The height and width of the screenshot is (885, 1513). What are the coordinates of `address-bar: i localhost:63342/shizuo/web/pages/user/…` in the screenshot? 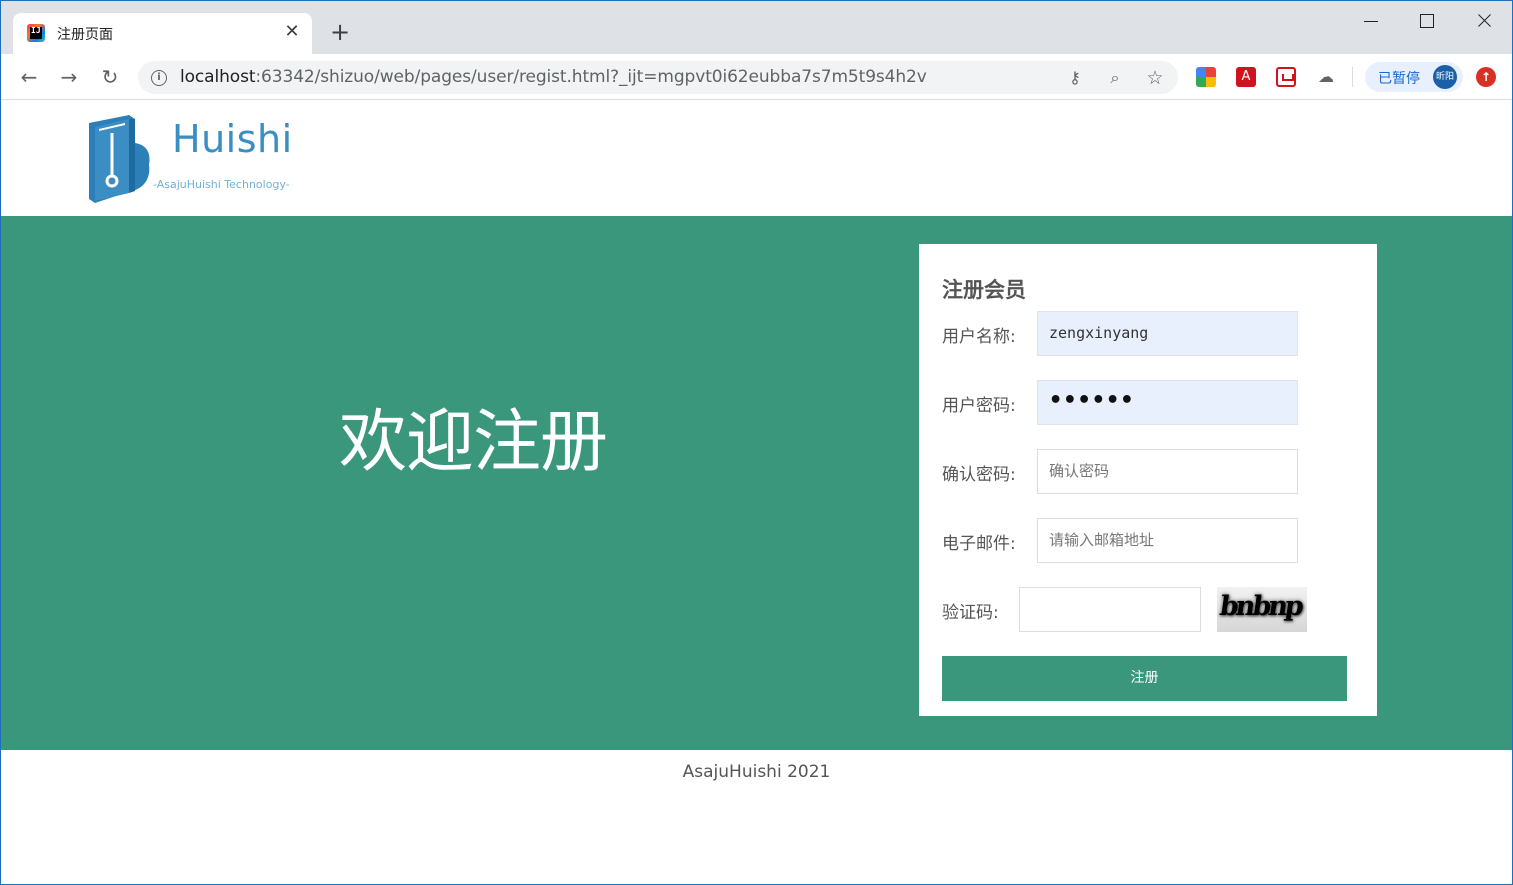 It's located at (658, 77).